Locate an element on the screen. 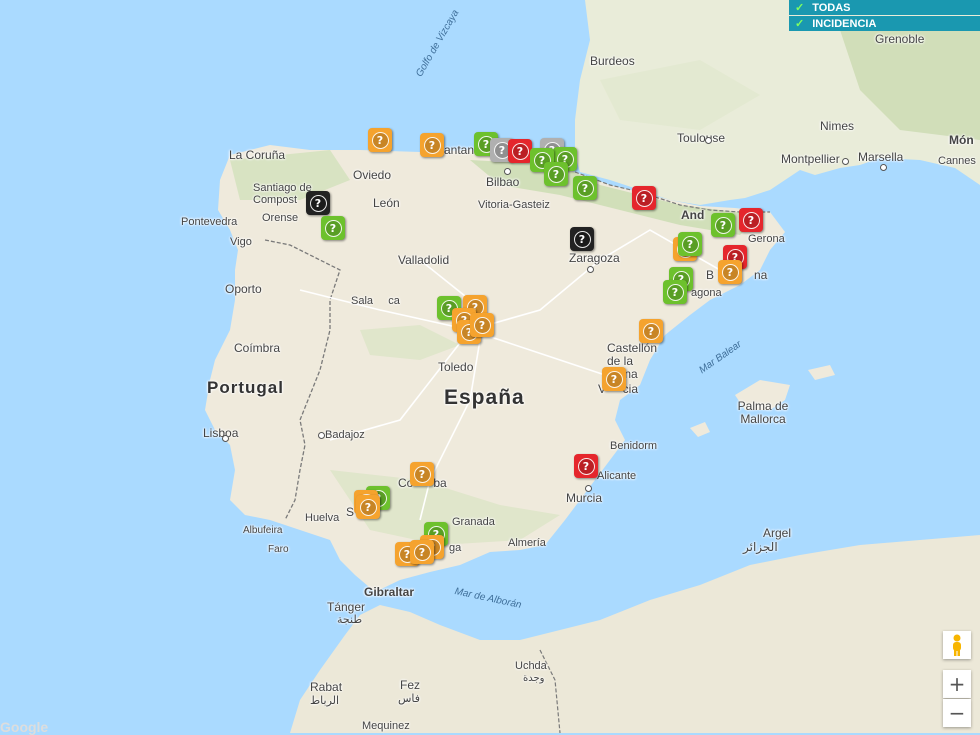  label-argel: Argel is located at coordinates (777, 533).